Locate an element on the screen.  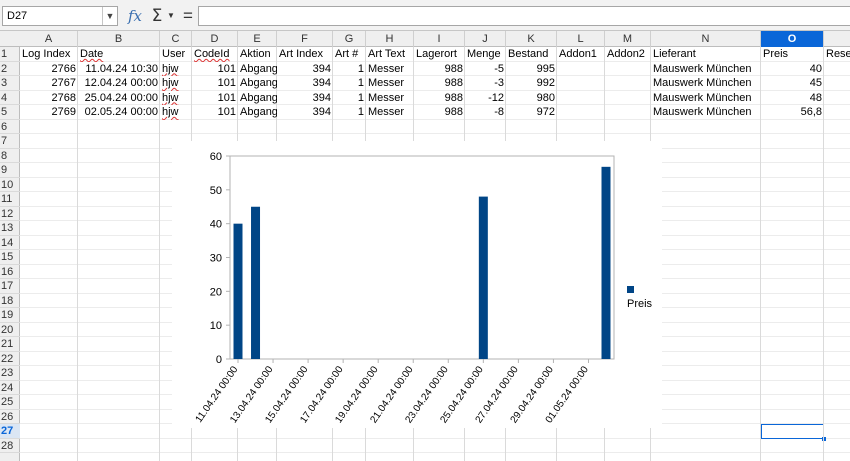
chevron-down-icon: ▼ is located at coordinates (109, 16).